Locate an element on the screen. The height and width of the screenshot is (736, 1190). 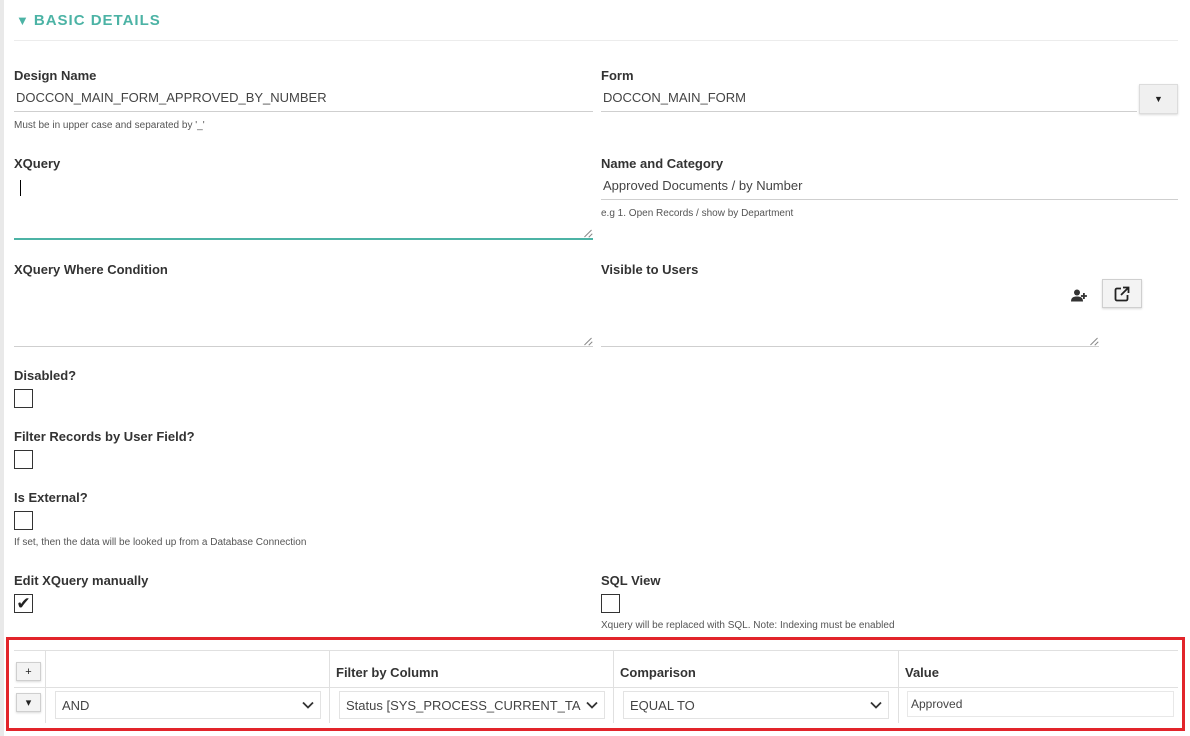
form-label: Form is located at coordinates (617, 75).